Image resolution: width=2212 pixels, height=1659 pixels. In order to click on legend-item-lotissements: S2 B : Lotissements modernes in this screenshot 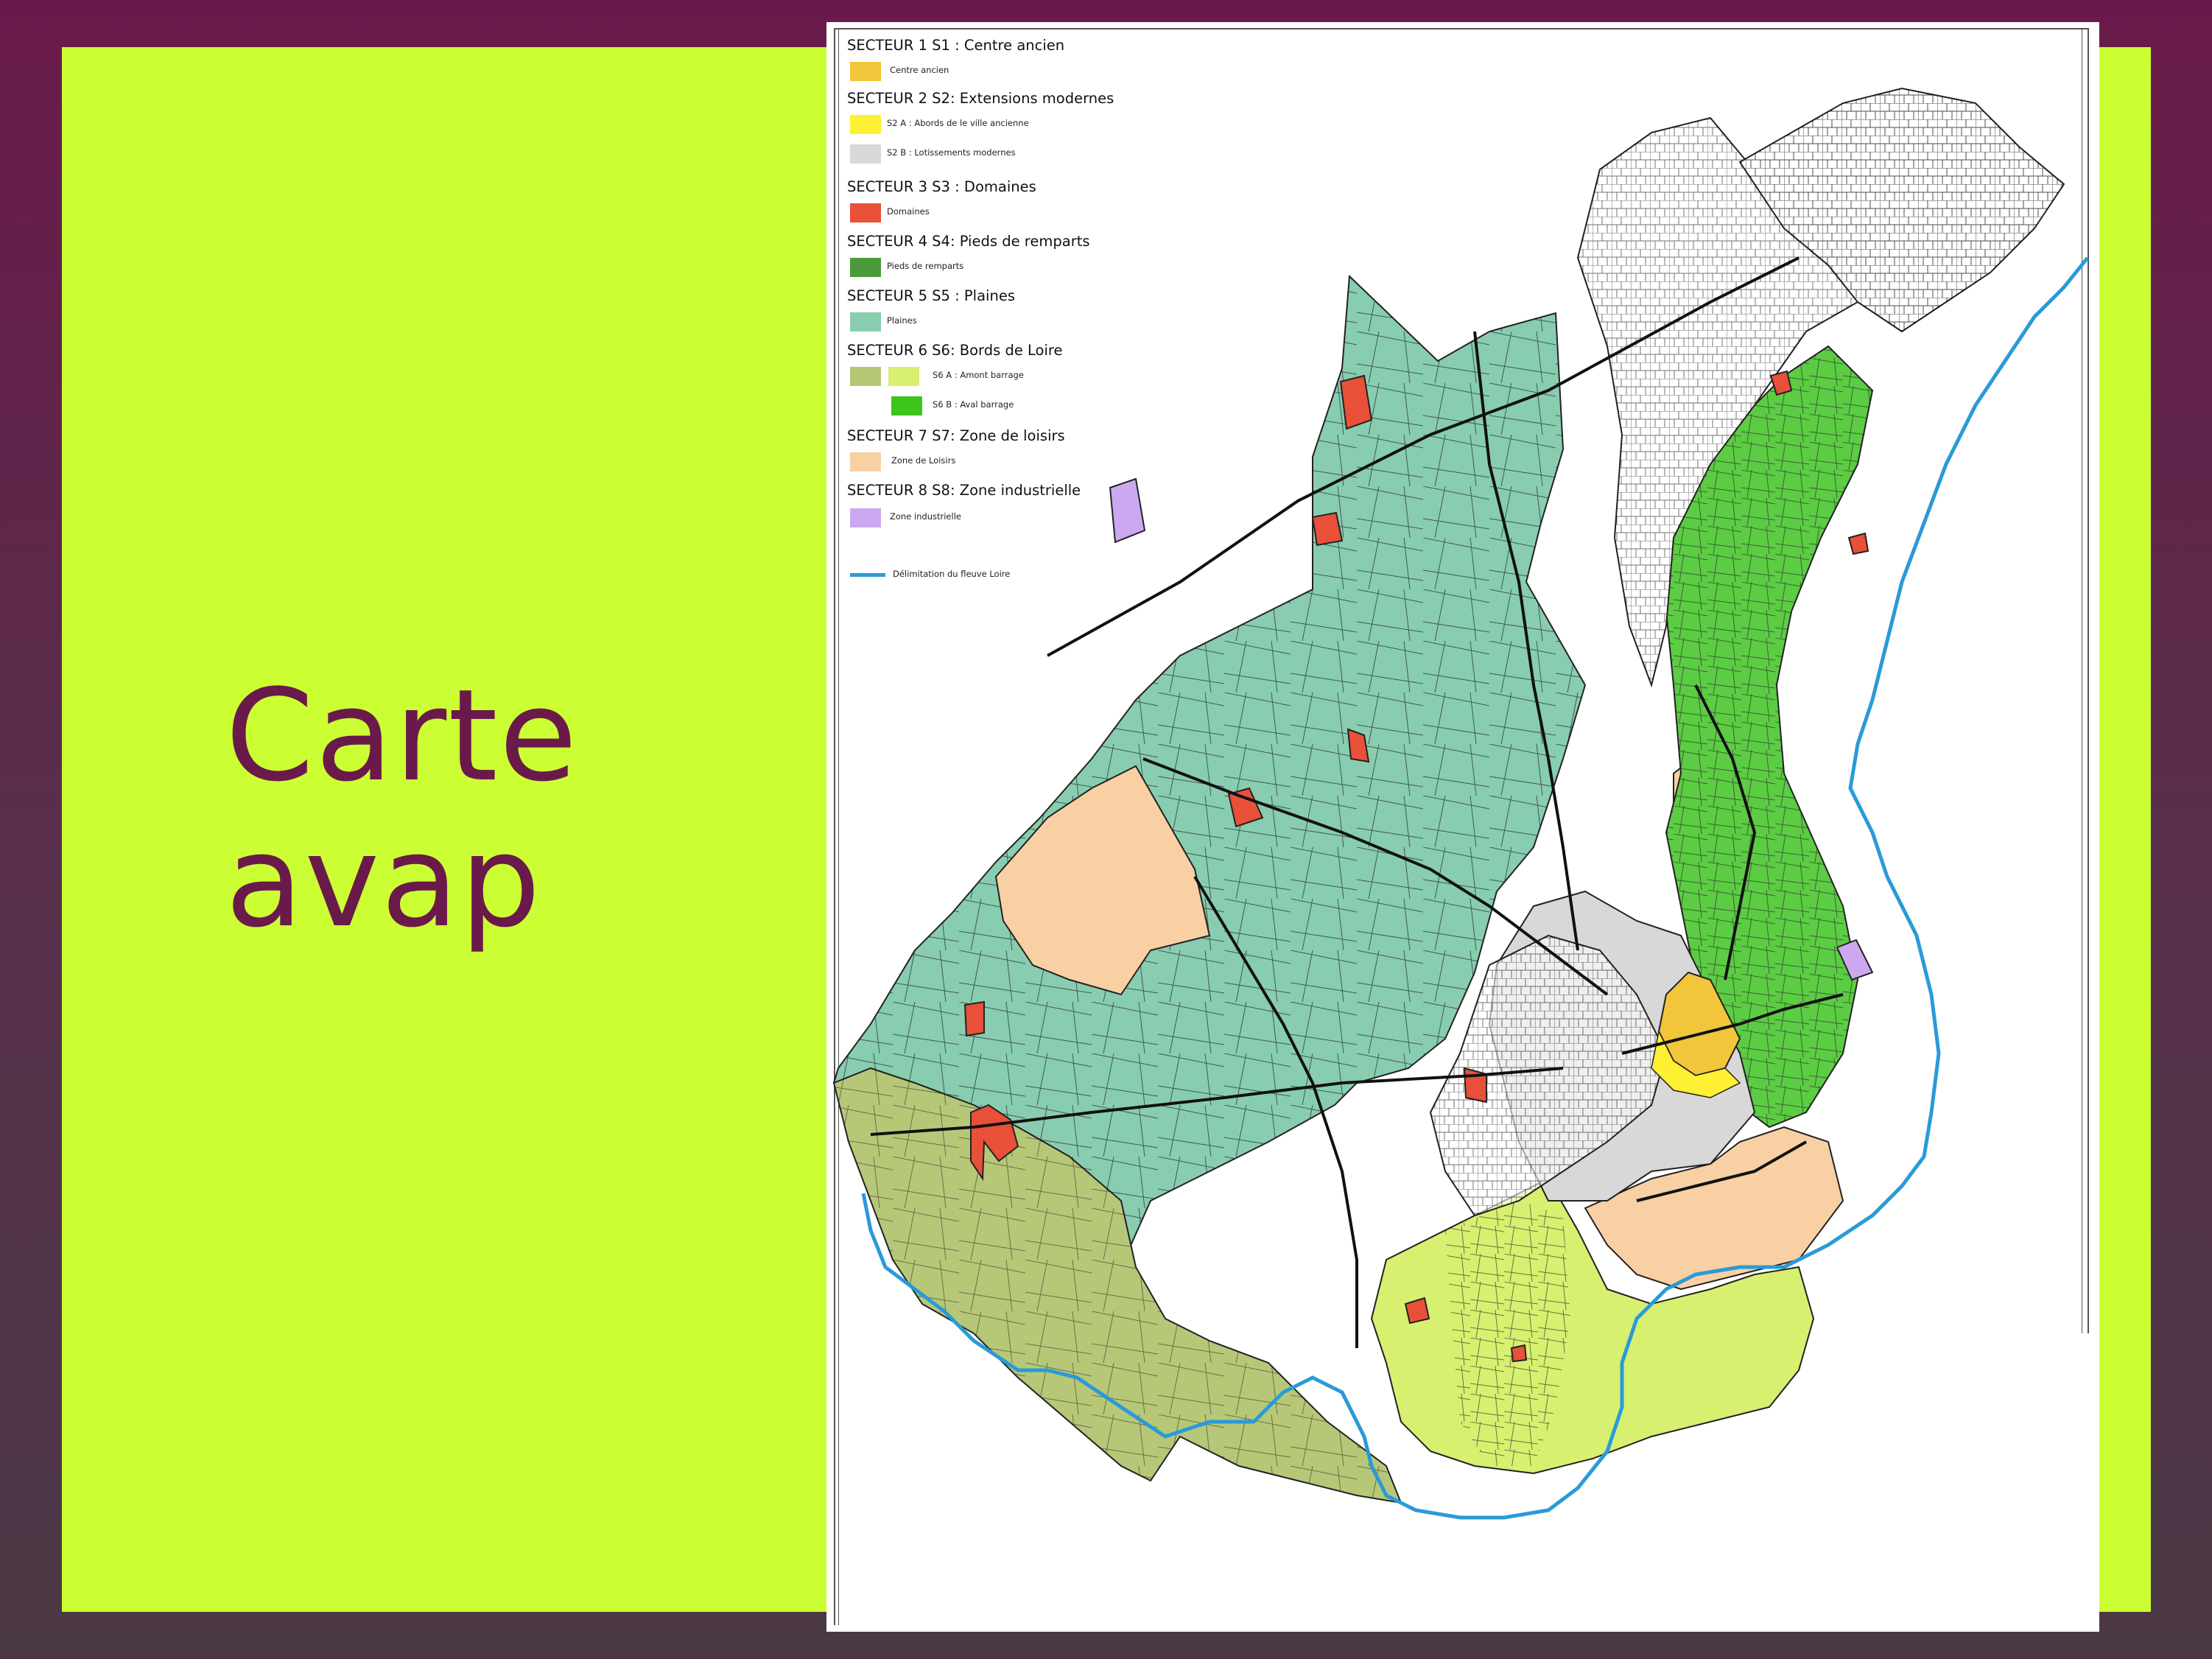, I will do `click(951, 153)`.